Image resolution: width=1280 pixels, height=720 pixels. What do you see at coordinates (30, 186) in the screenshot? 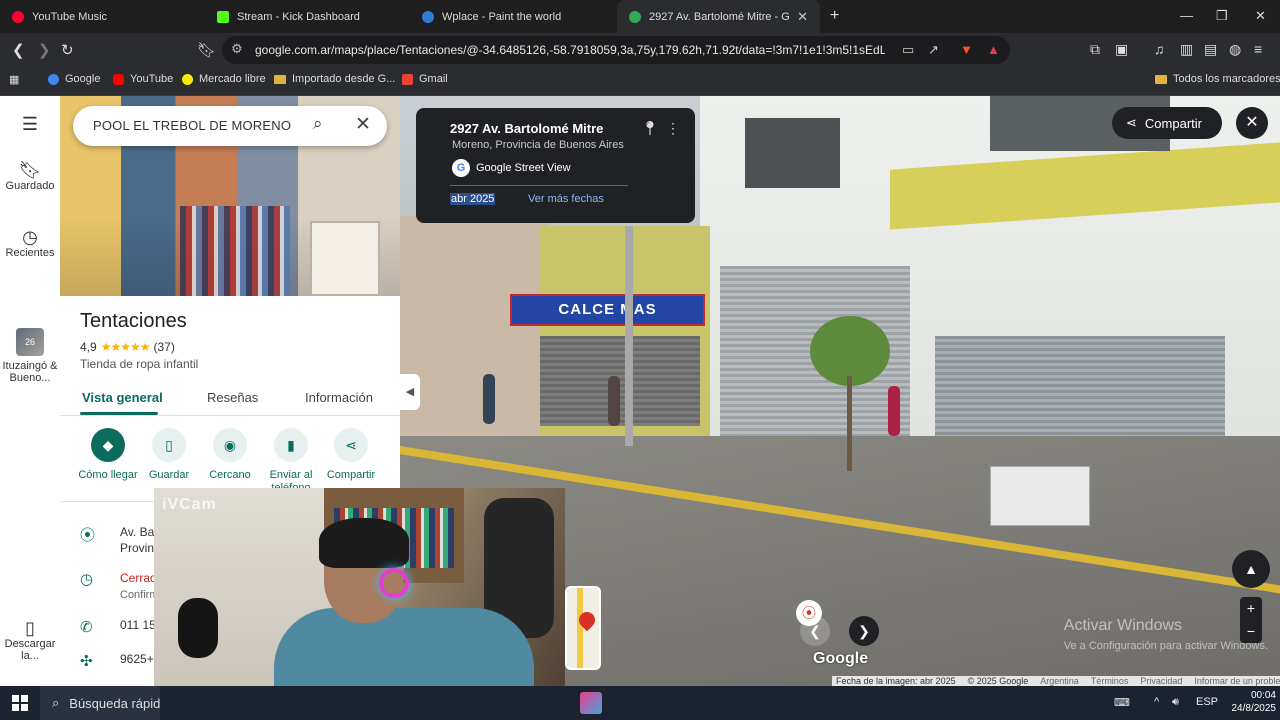
I see `rail-label: Guardado` at bounding box center [30, 186].